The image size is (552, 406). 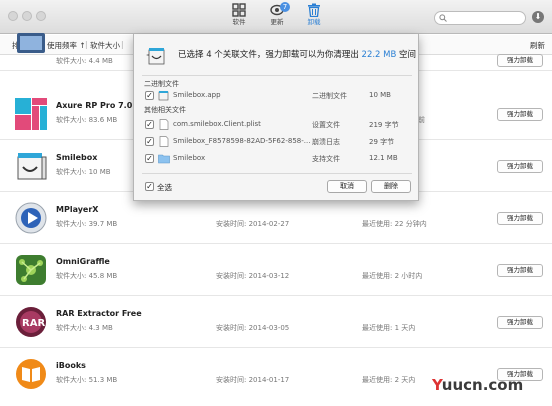 What do you see at coordinates (239, 10) in the screenshot?
I see `grid-icon` at bounding box center [239, 10].